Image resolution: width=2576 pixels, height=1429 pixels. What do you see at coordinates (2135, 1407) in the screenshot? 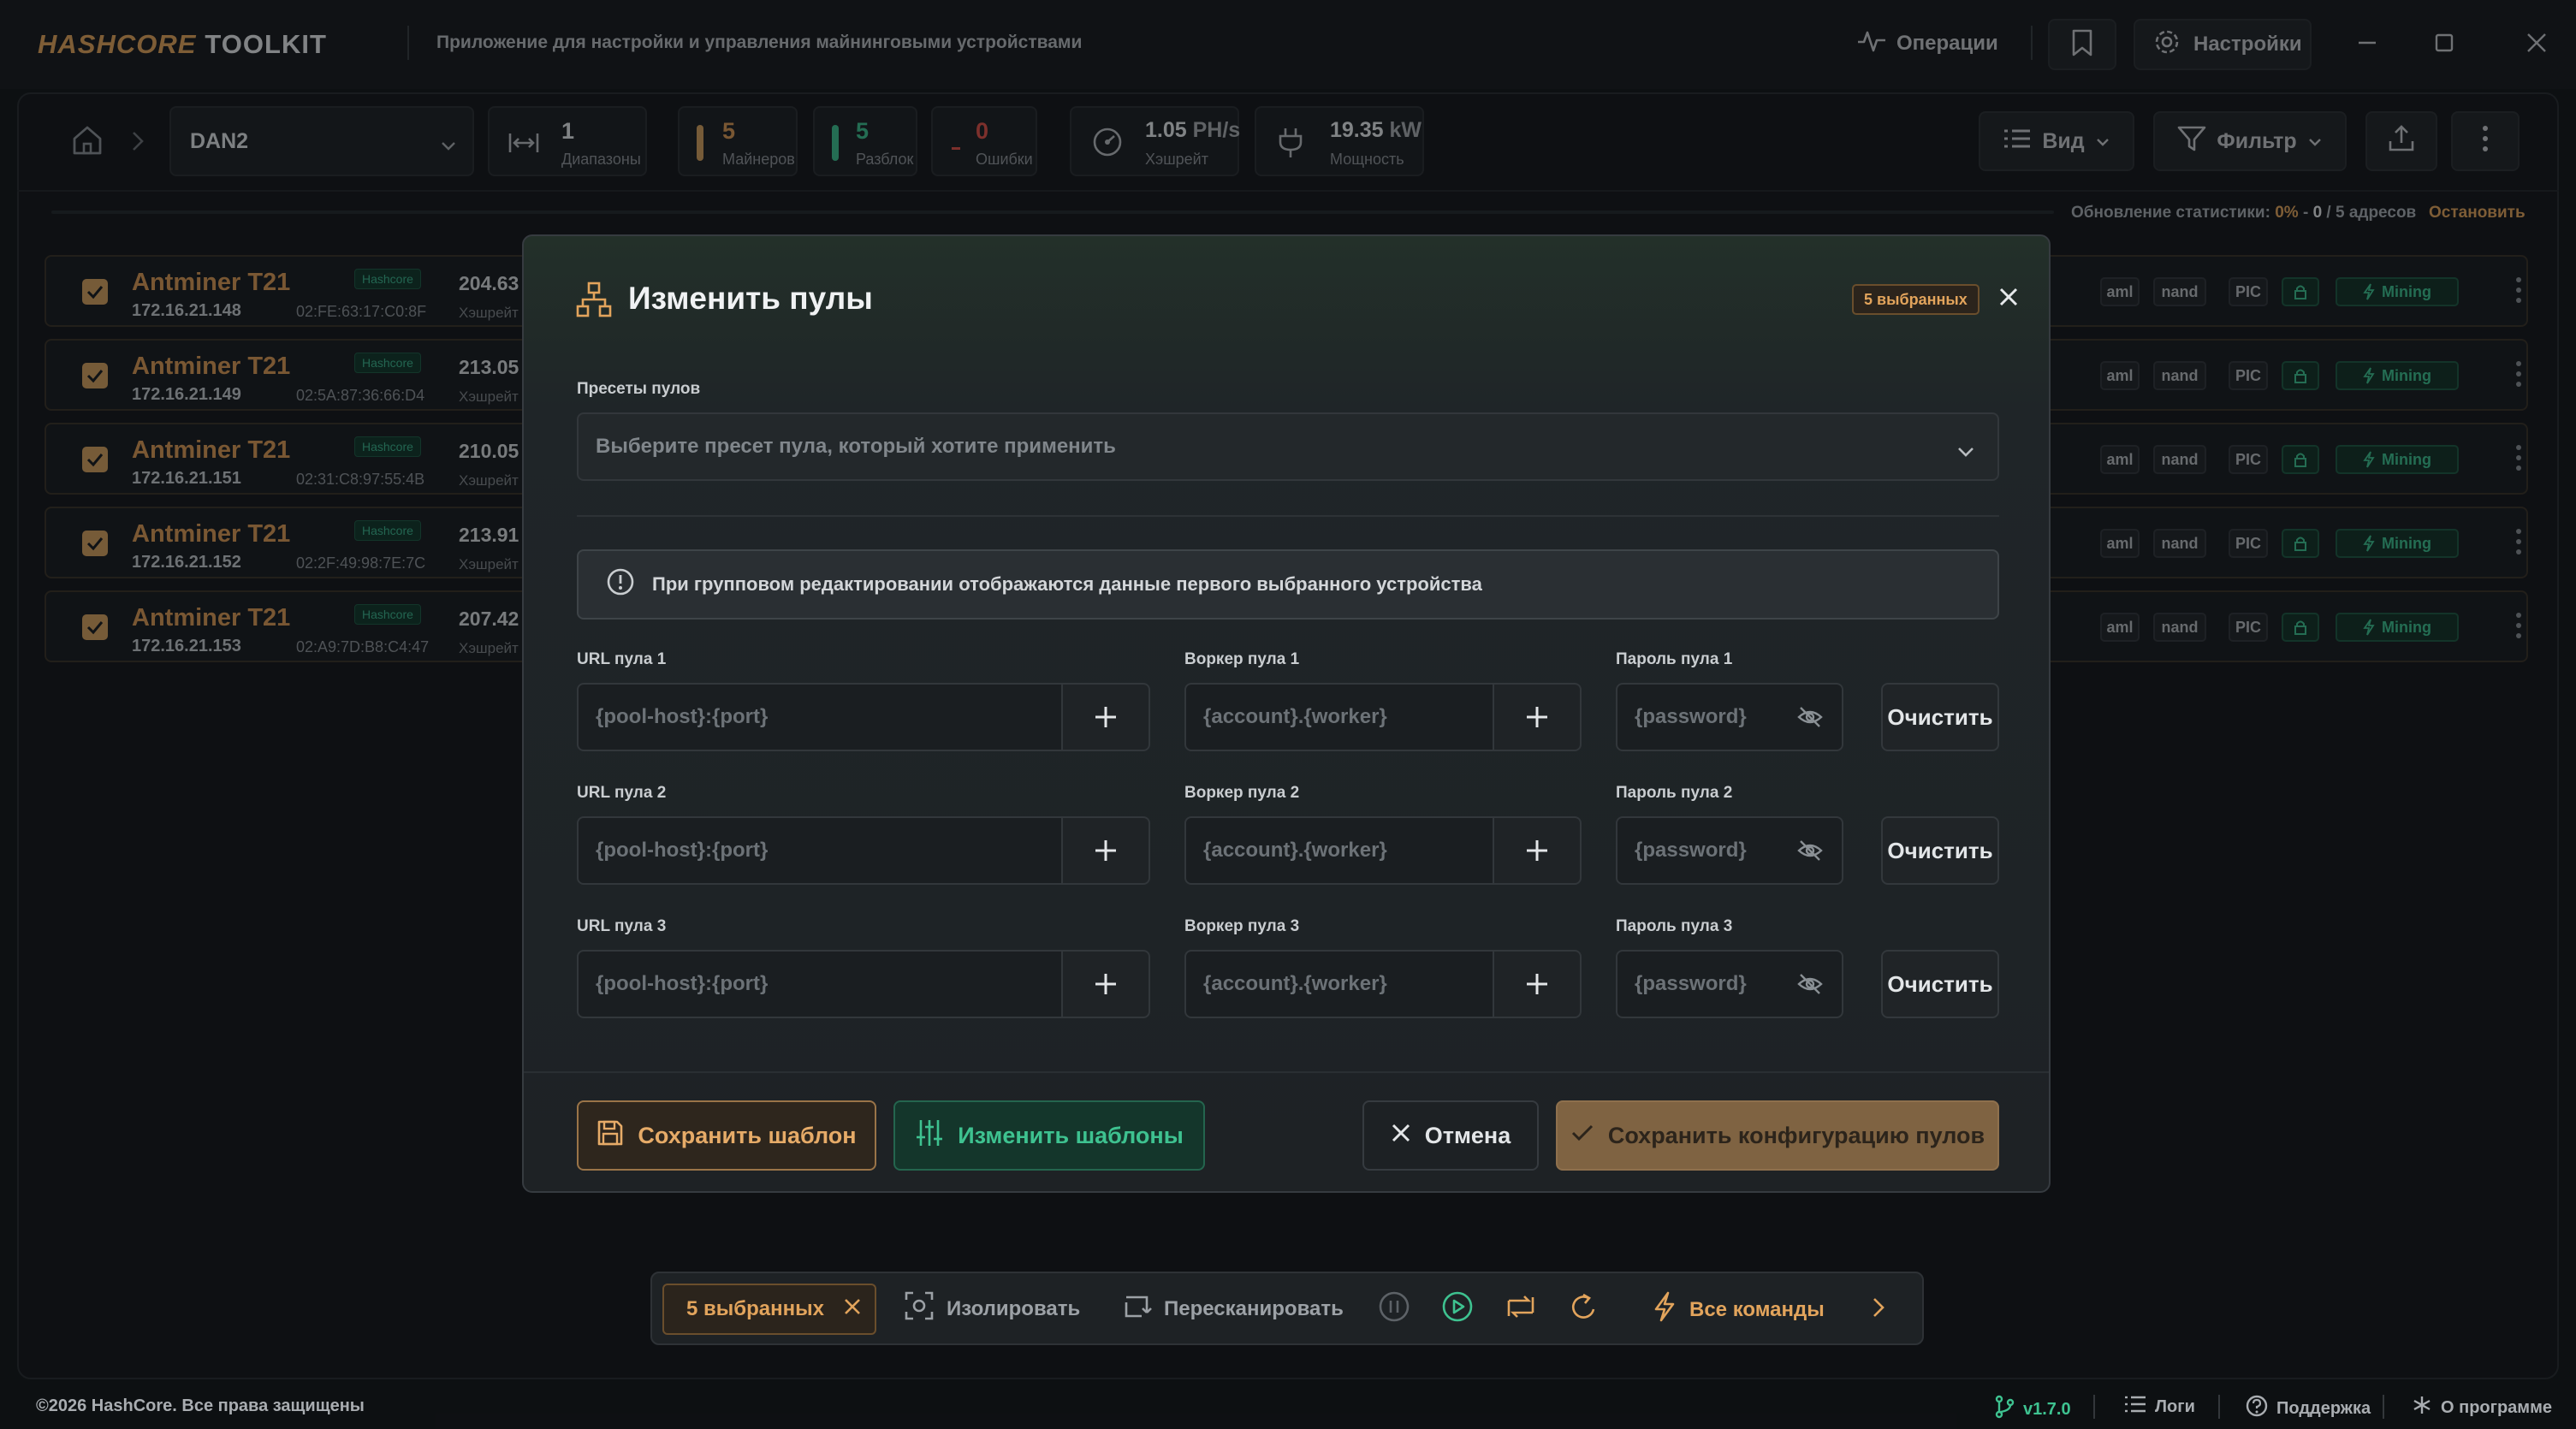
I see `list-icon` at bounding box center [2135, 1407].